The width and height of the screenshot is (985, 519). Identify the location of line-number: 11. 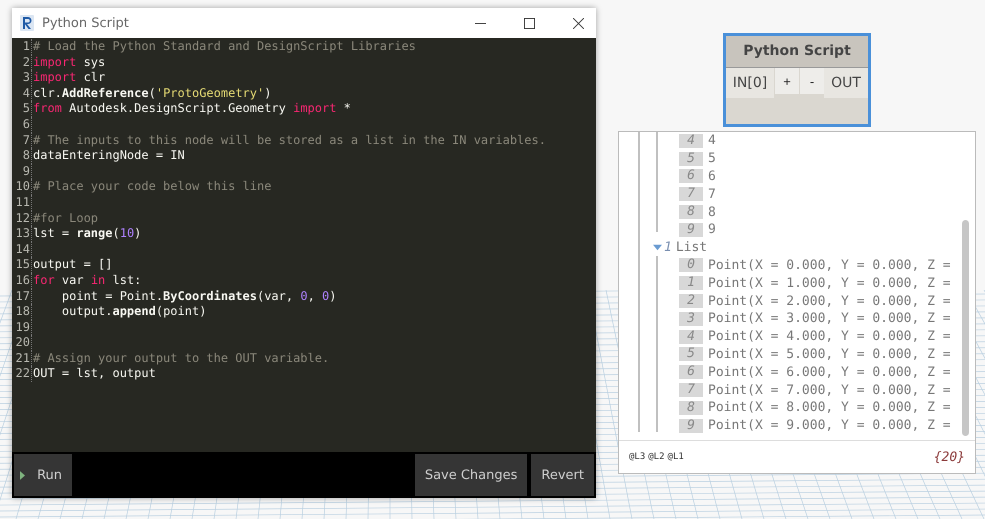
(22, 202).